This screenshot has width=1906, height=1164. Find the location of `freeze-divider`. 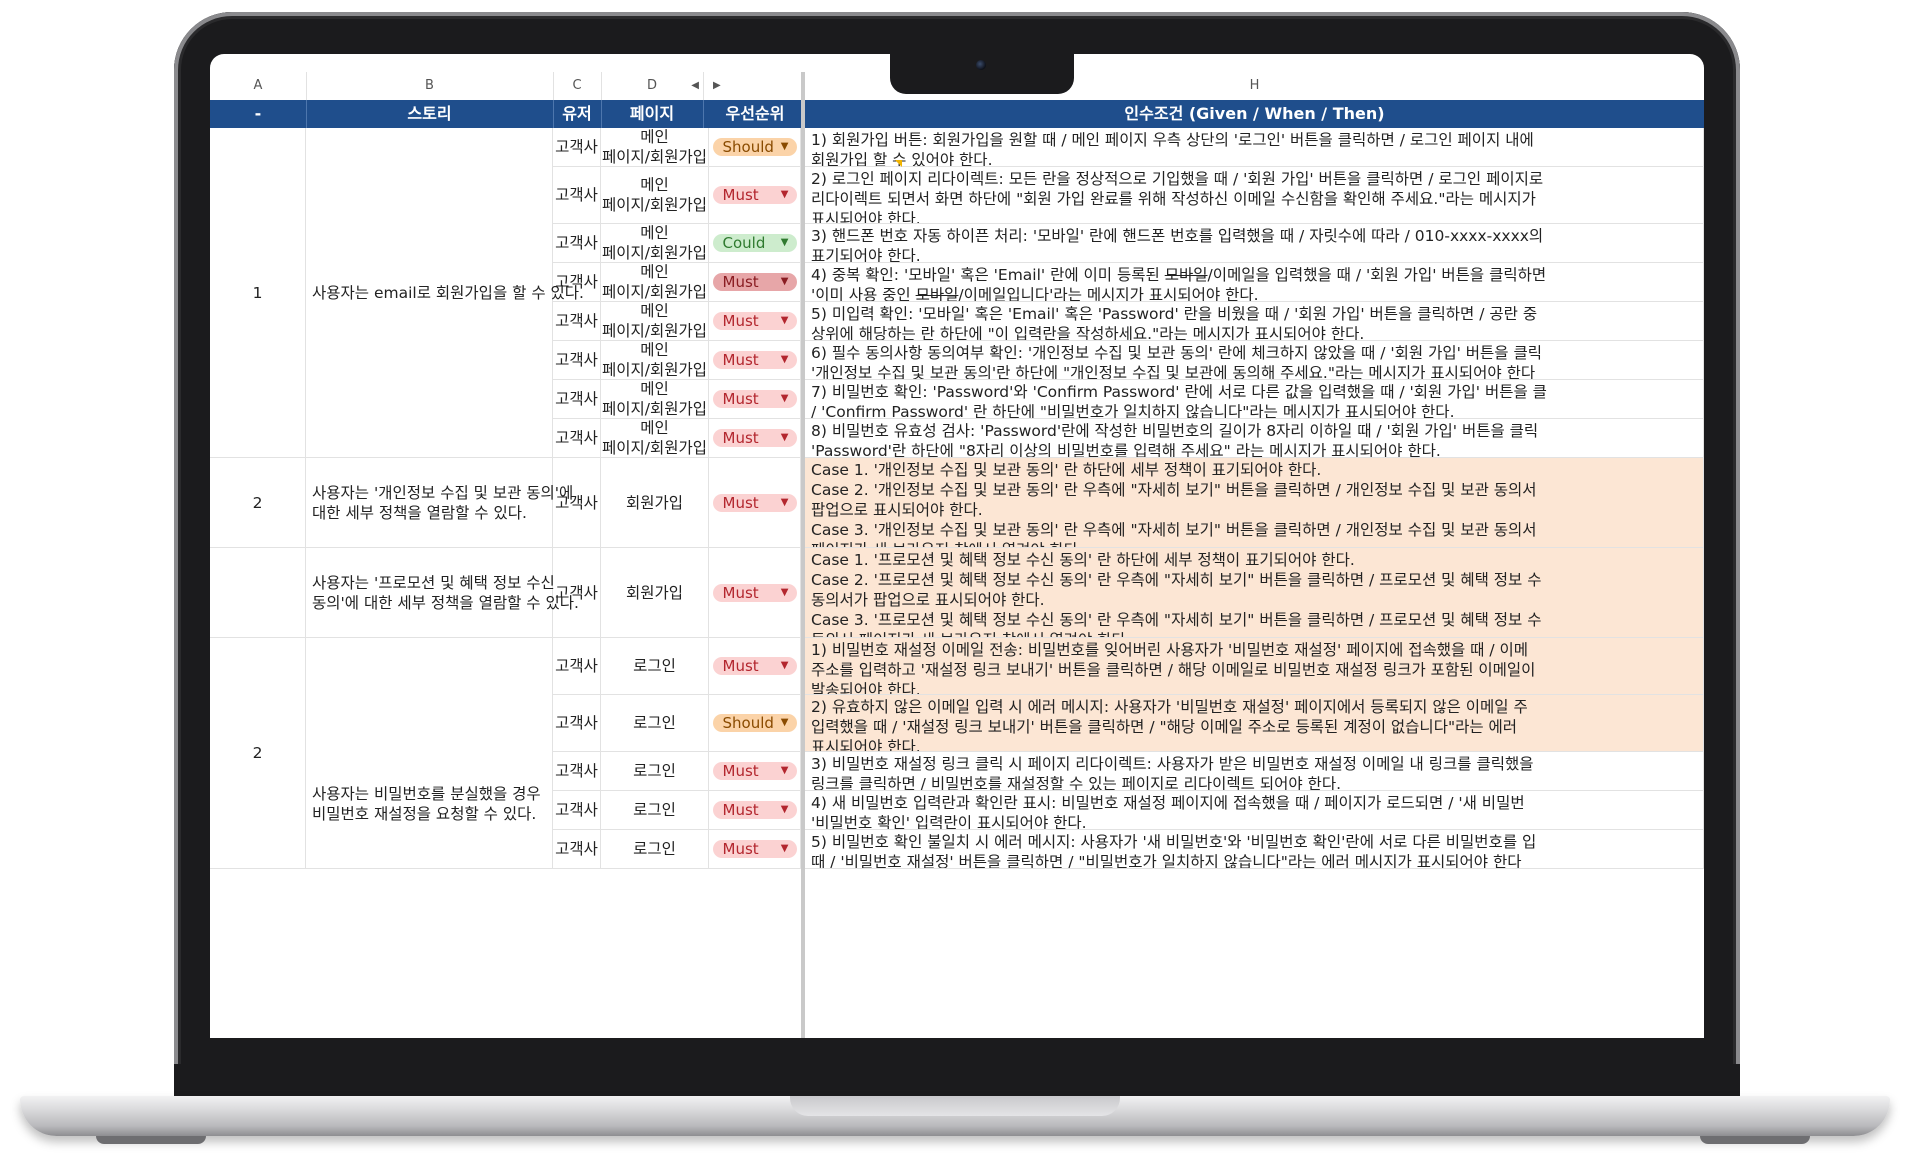

freeze-divider is located at coordinates (803, 555).